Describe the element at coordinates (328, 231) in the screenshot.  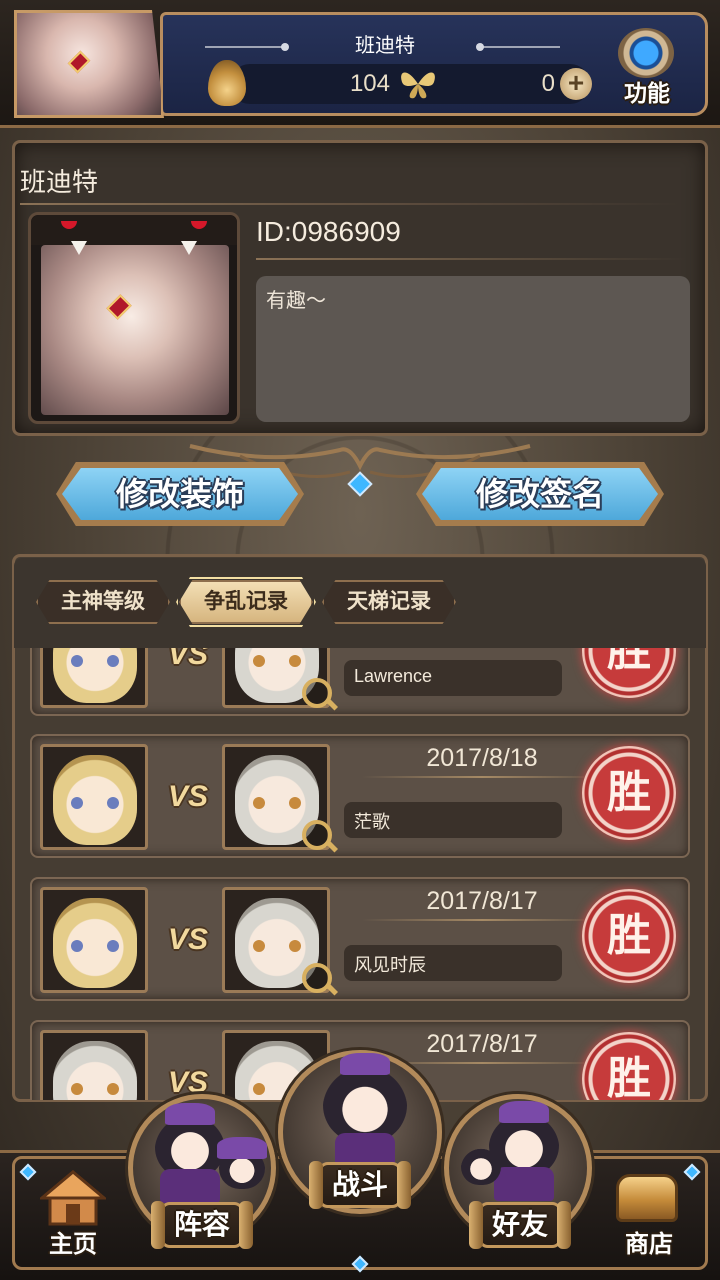
I see `player-id: ID:0986909` at that location.